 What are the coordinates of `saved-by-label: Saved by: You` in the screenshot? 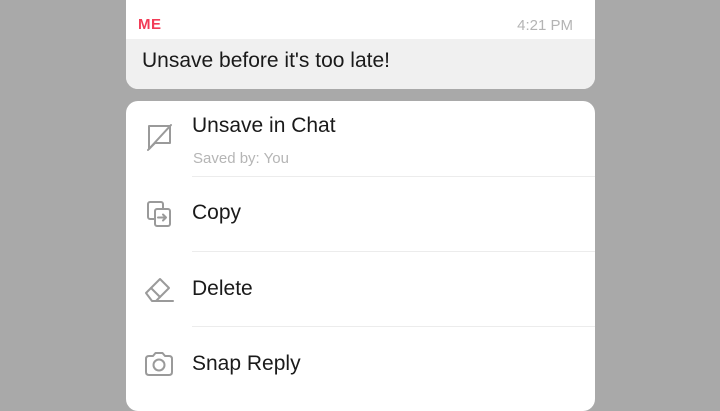 It's located at (241, 158).